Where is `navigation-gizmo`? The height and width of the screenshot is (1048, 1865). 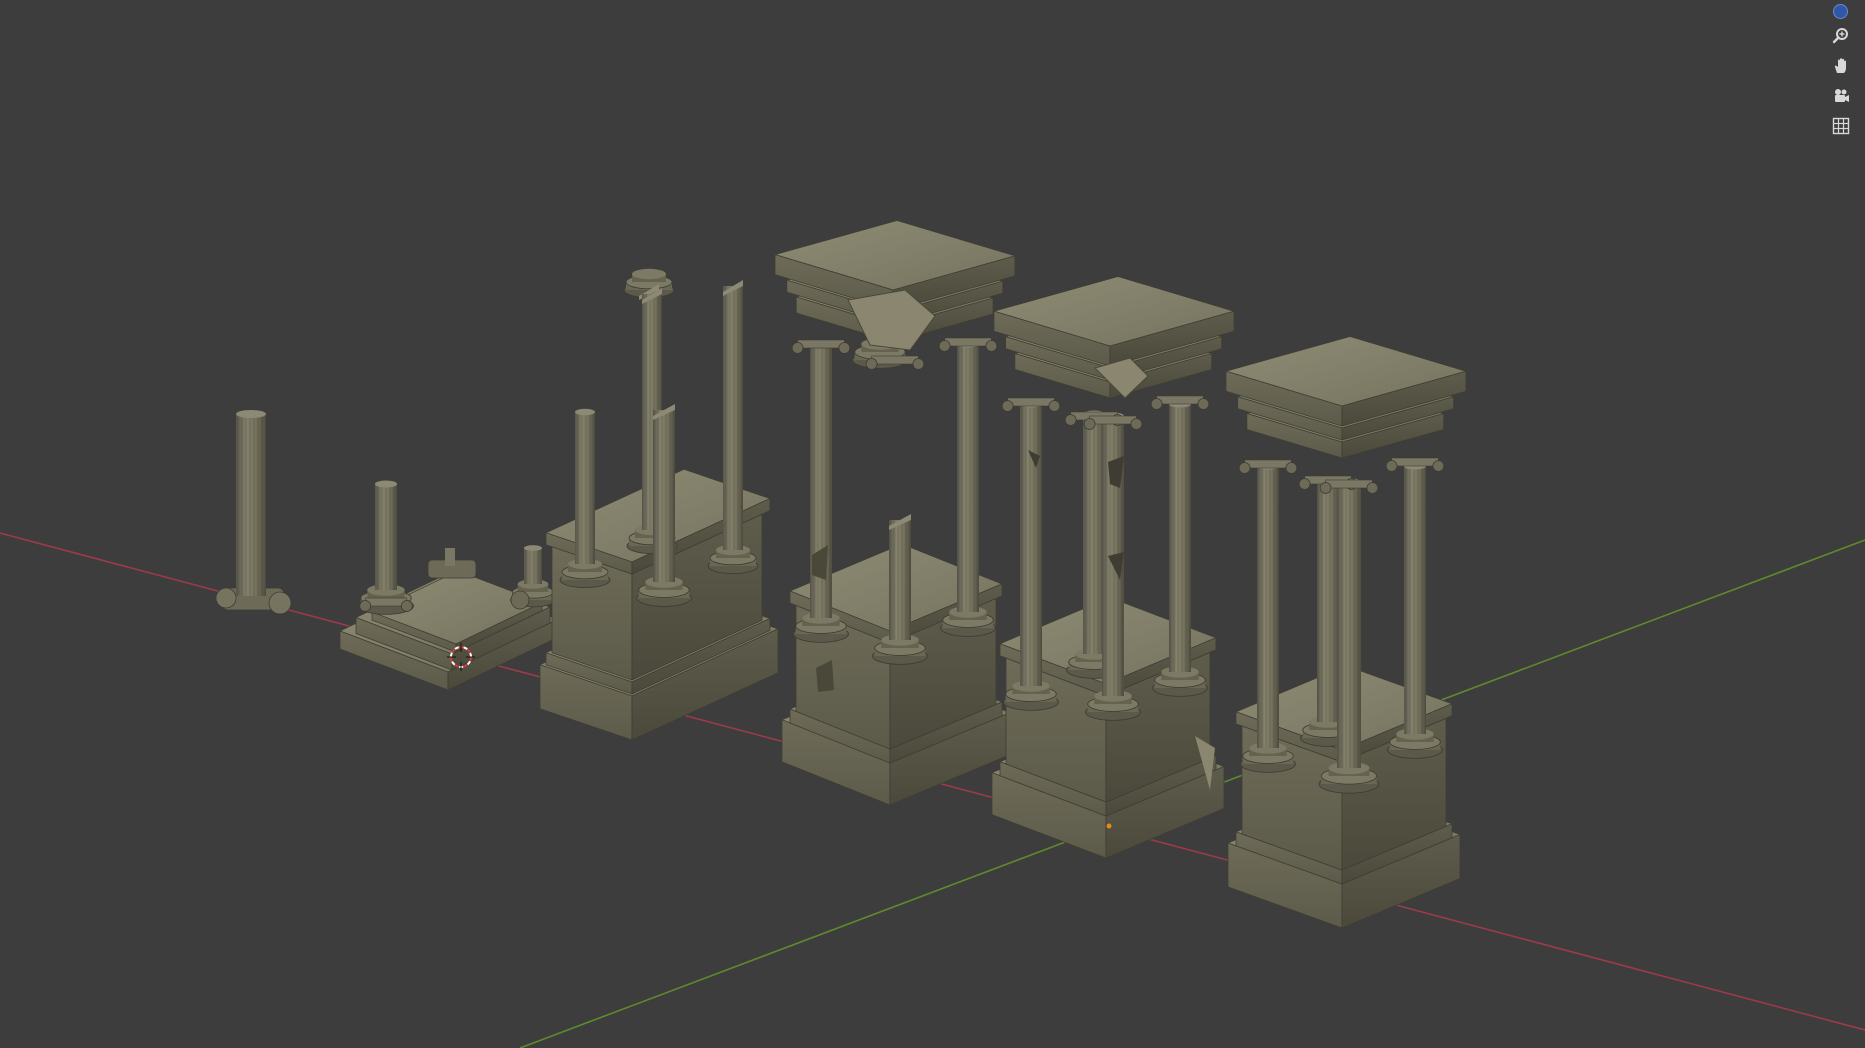
navigation-gizmo is located at coordinates (1830, 75).